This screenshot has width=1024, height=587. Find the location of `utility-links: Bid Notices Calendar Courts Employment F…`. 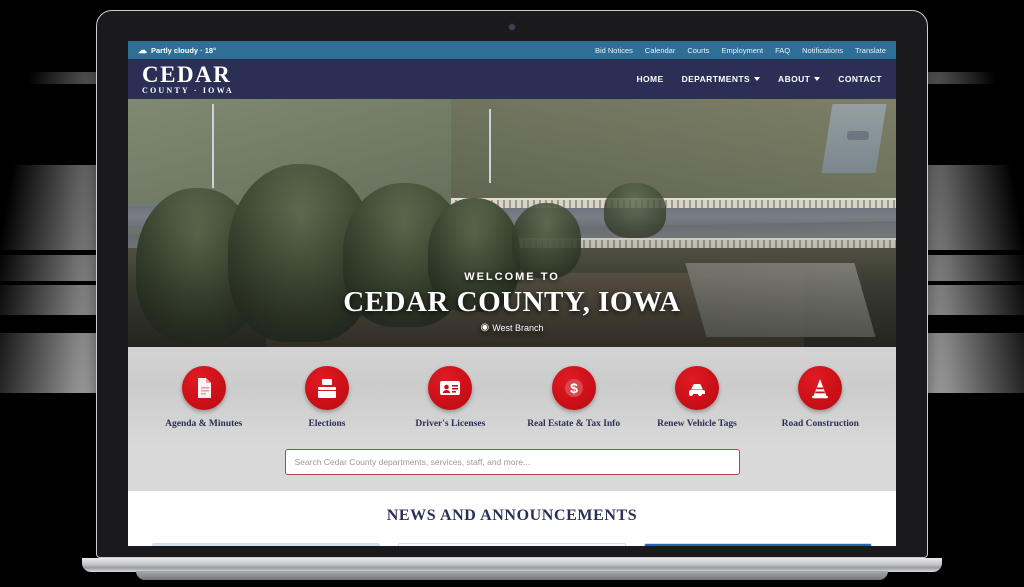

utility-links: Bid Notices Calendar Courts Employment F… is located at coordinates (740, 50).